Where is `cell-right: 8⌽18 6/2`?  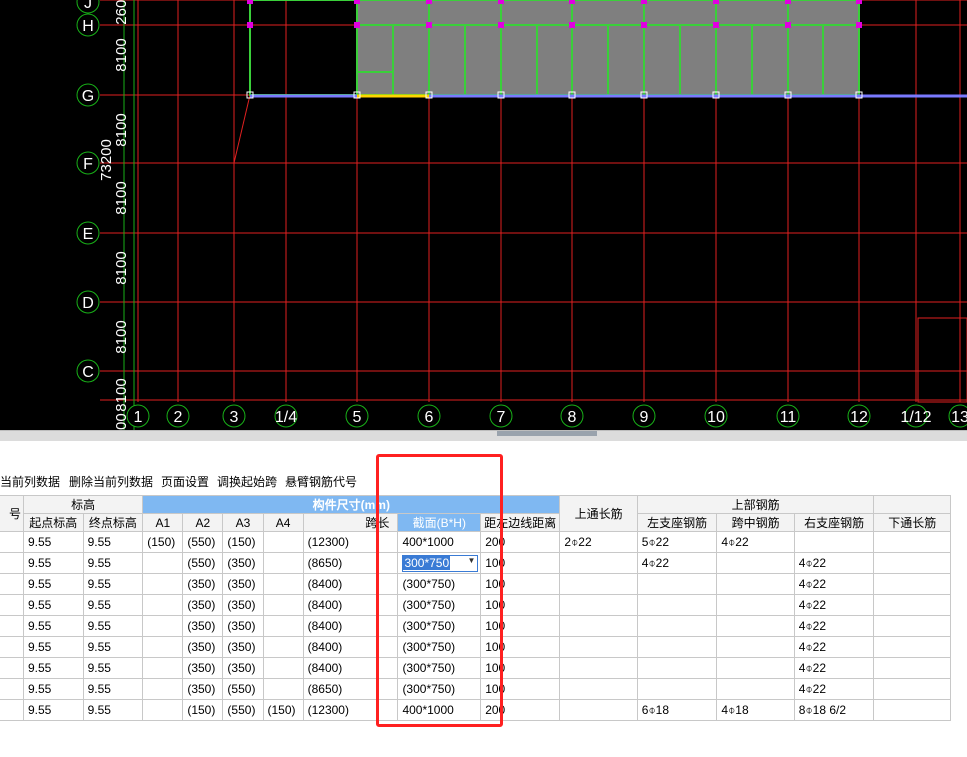
cell-right: 8⌽18 6/2 is located at coordinates (834, 710).